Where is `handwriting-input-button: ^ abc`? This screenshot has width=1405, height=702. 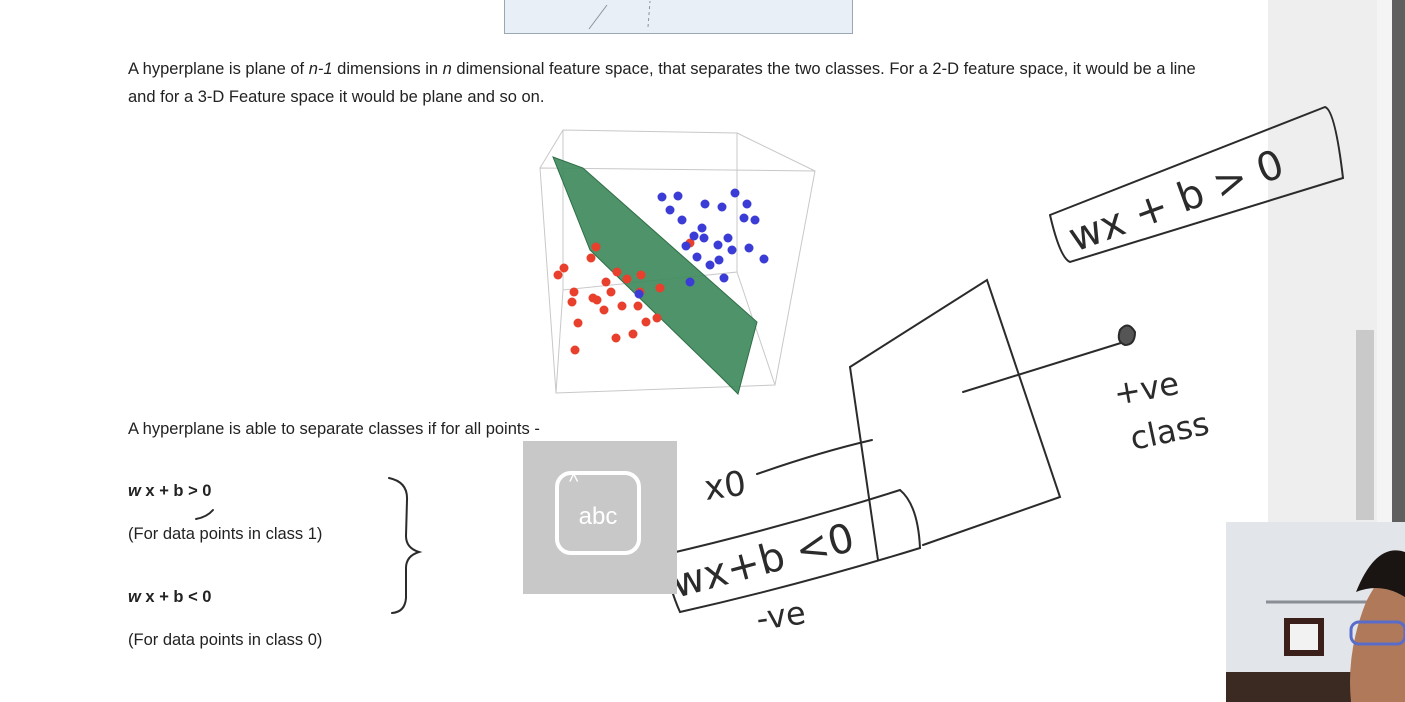 handwriting-input-button: ^ abc is located at coordinates (600, 517).